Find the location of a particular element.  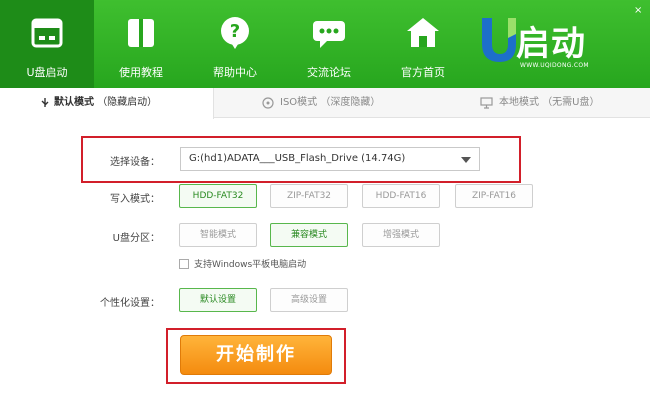

monitor-icon is located at coordinates (486, 103).